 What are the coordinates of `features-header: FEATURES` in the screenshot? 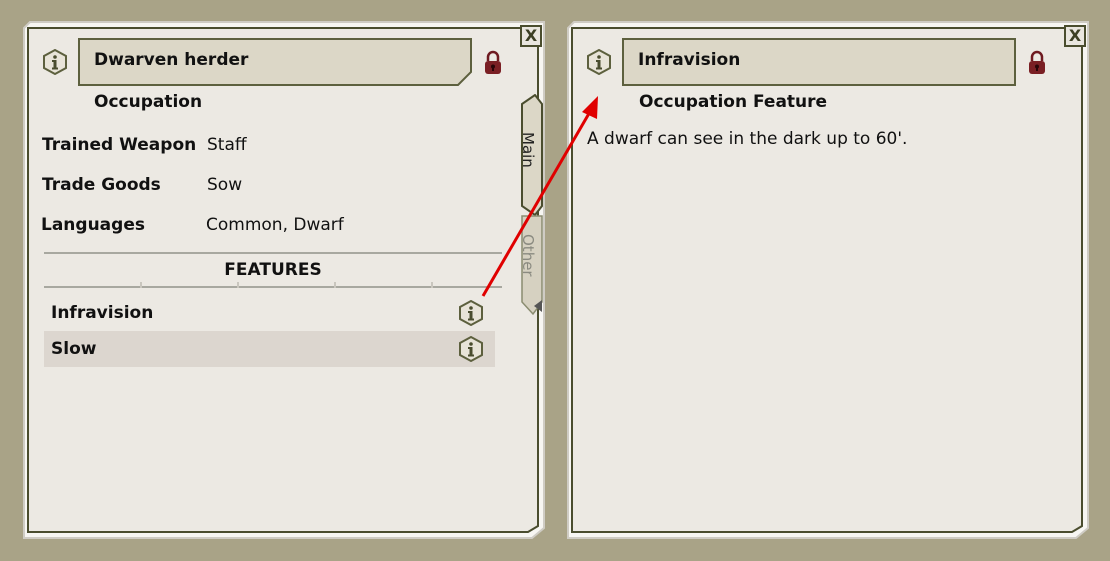 It's located at (273, 270).